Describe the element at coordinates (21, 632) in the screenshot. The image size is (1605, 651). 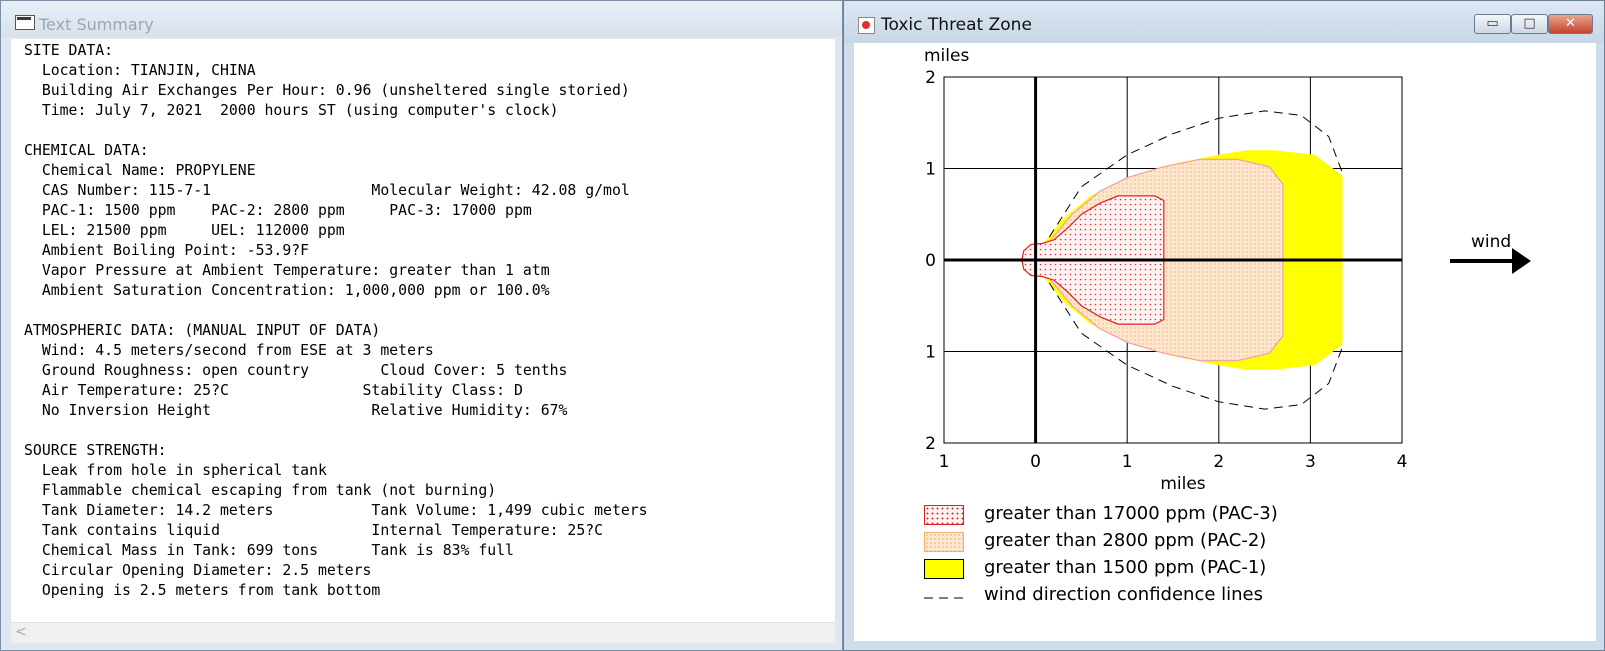
I see `scroll-left-arrow-icon: <` at that location.